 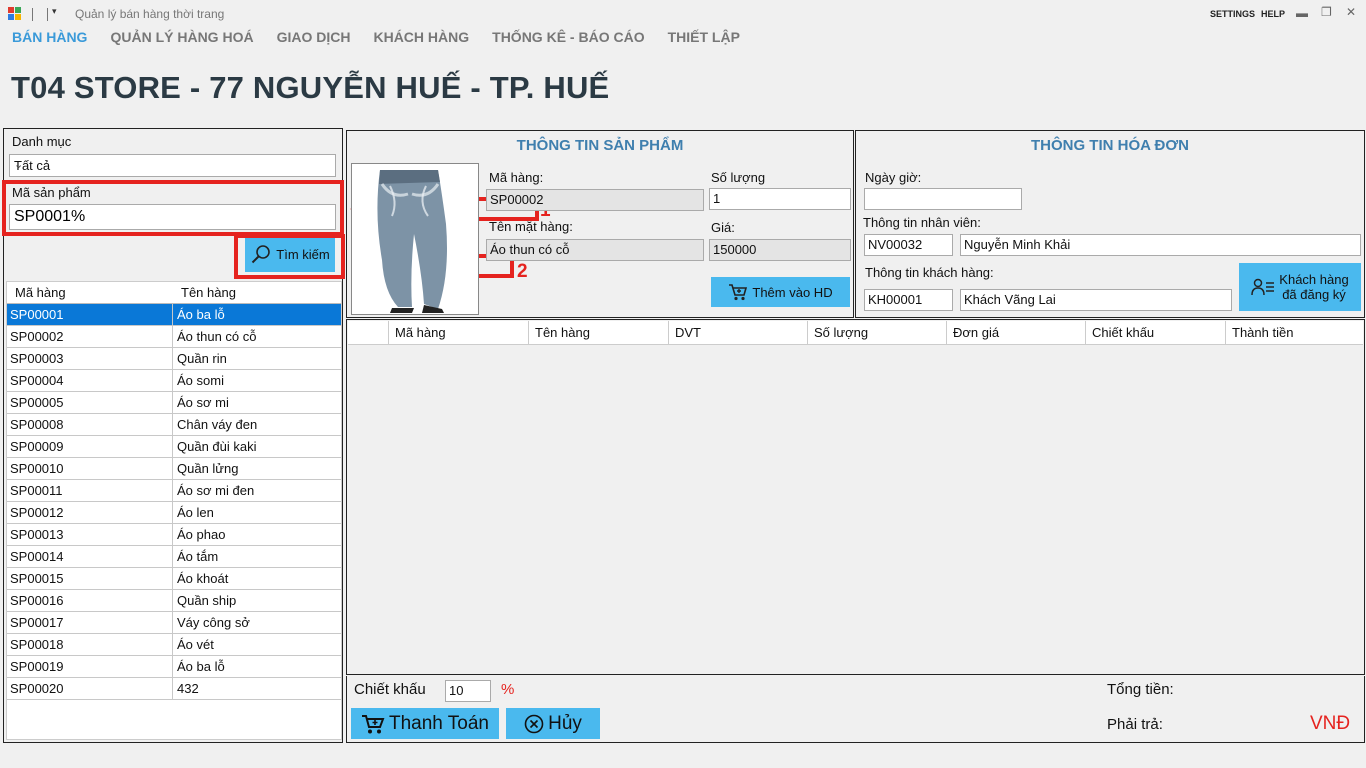 What do you see at coordinates (893, 177) in the screenshot?
I see `datetime-label: Ngày giờ:` at bounding box center [893, 177].